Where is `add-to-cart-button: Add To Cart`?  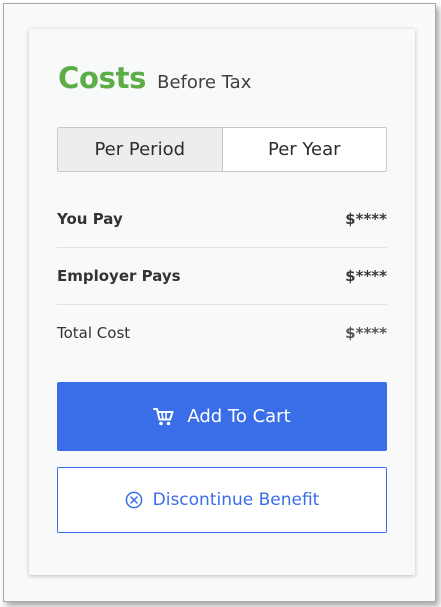
add-to-cart-button: Add To Cart is located at coordinates (222, 416).